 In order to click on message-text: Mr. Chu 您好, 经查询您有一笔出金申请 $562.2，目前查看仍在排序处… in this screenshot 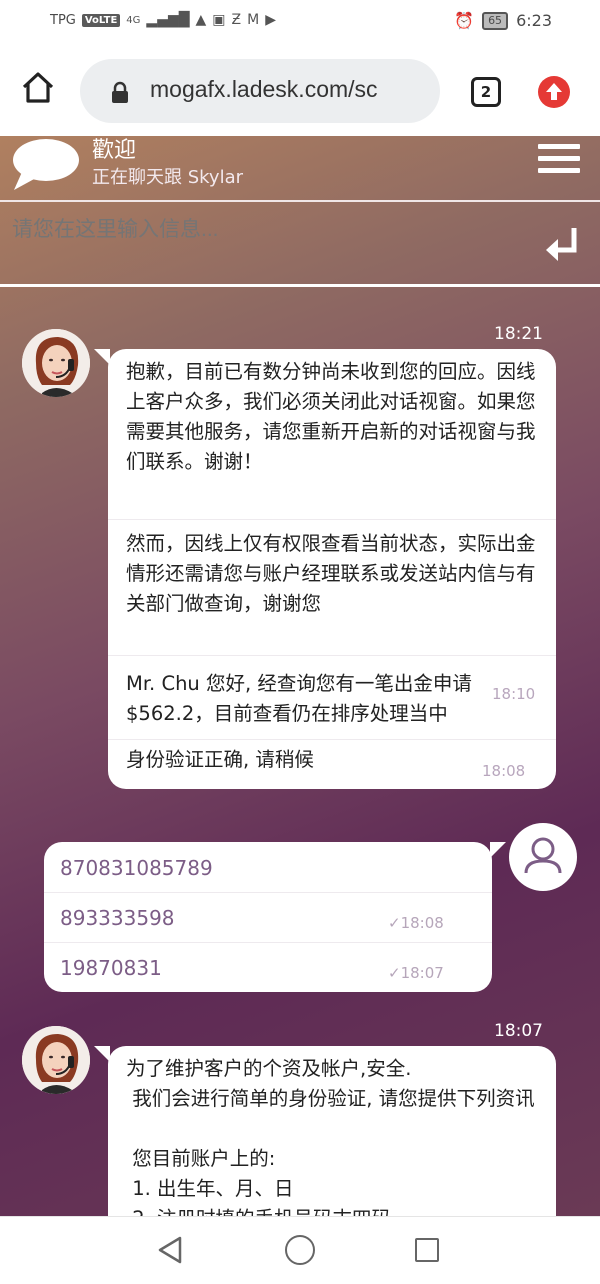, I will do `click(299, 698)`.